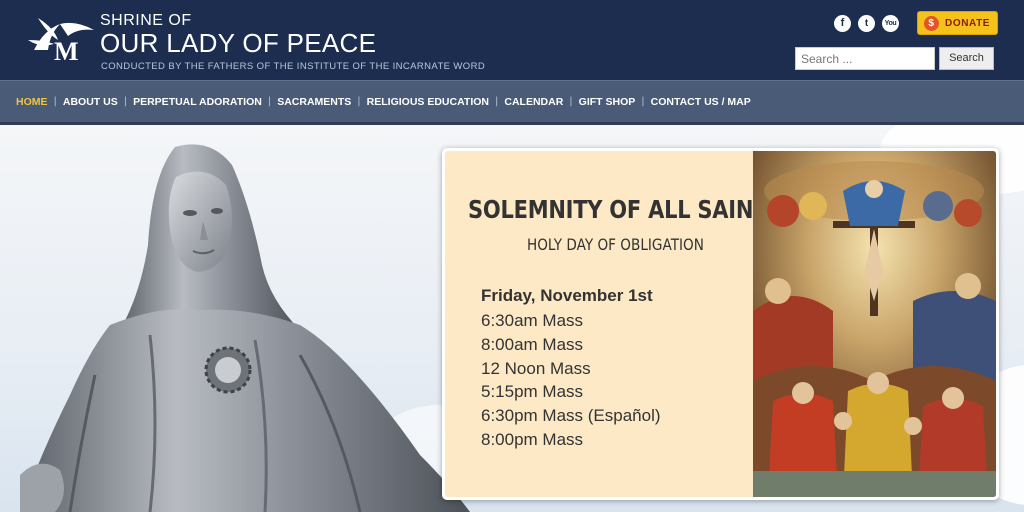  I want to click on svg-text: M, so click(66, 51).